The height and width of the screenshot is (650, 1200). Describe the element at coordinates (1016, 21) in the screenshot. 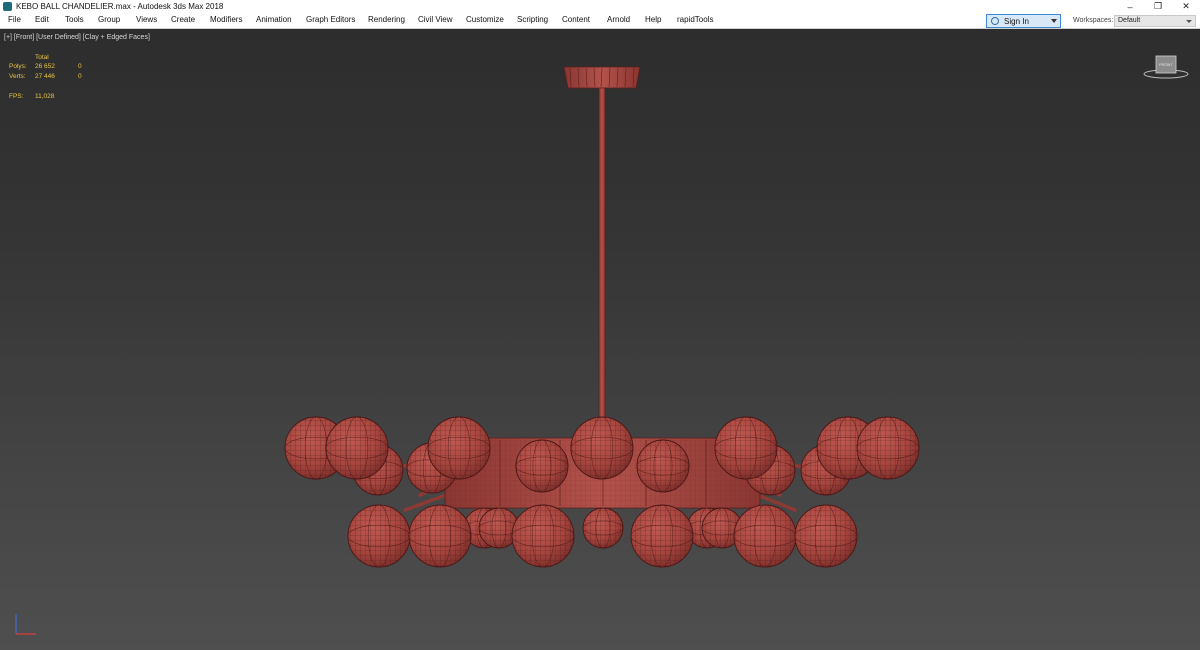

I see `sign-in-label: Sign In` at that location.